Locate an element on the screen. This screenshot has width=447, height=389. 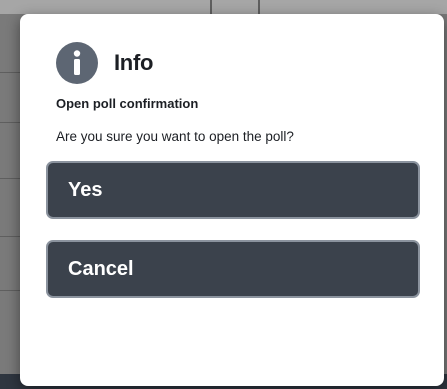
cancel-button: Cancel is located at coordinates (233, 269).